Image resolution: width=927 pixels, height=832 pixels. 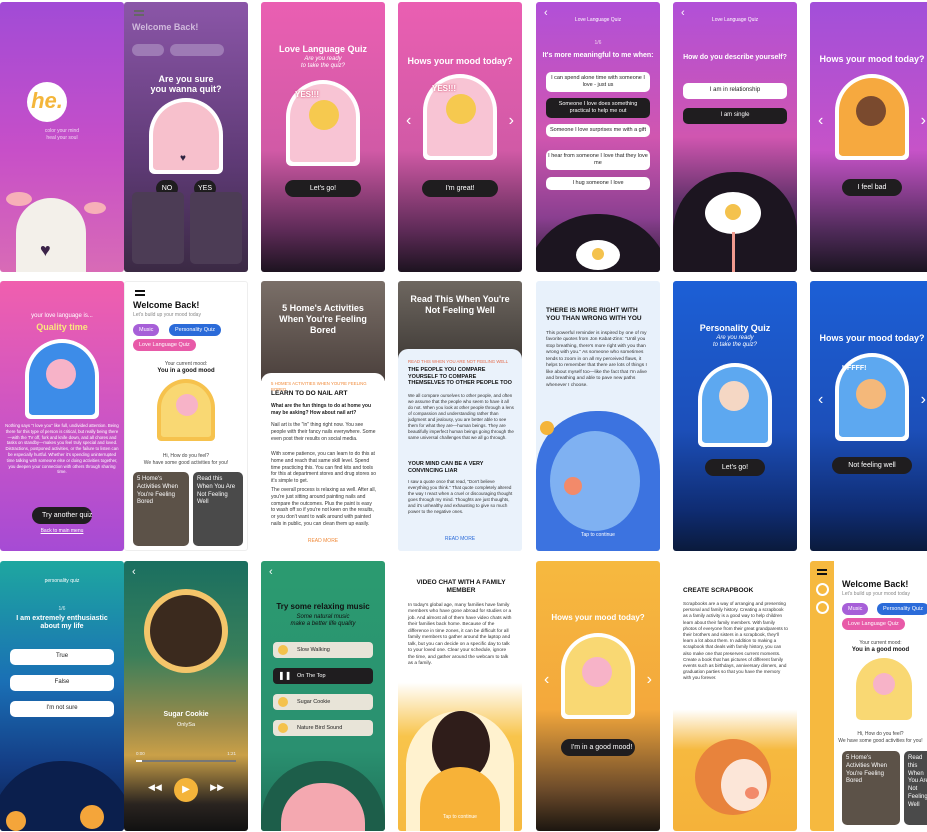 I want to click on mood-icon, so click(x=822, y=589).